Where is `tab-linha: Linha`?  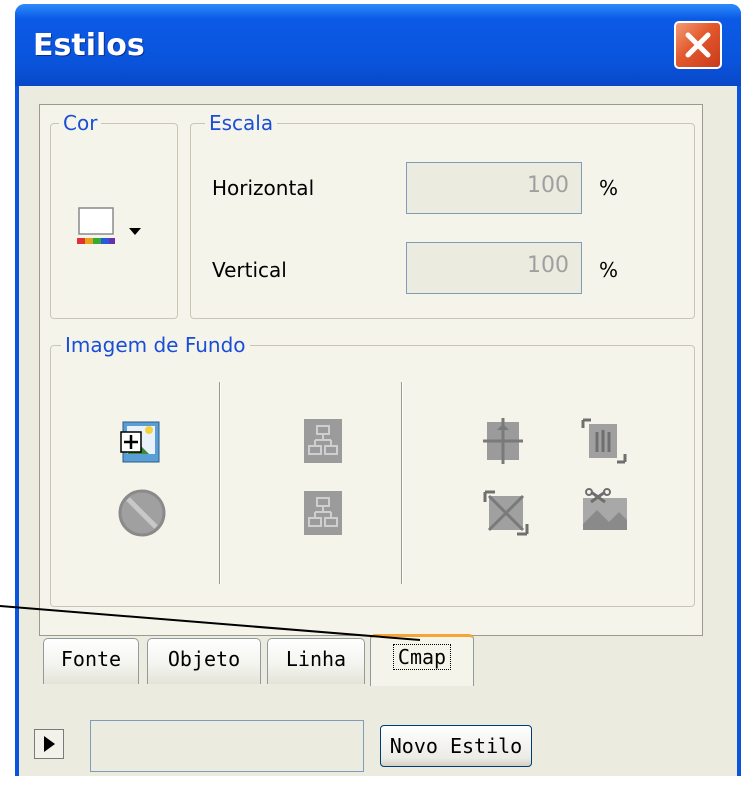
tab-linha: Linha is located at coordinates (316, 661).